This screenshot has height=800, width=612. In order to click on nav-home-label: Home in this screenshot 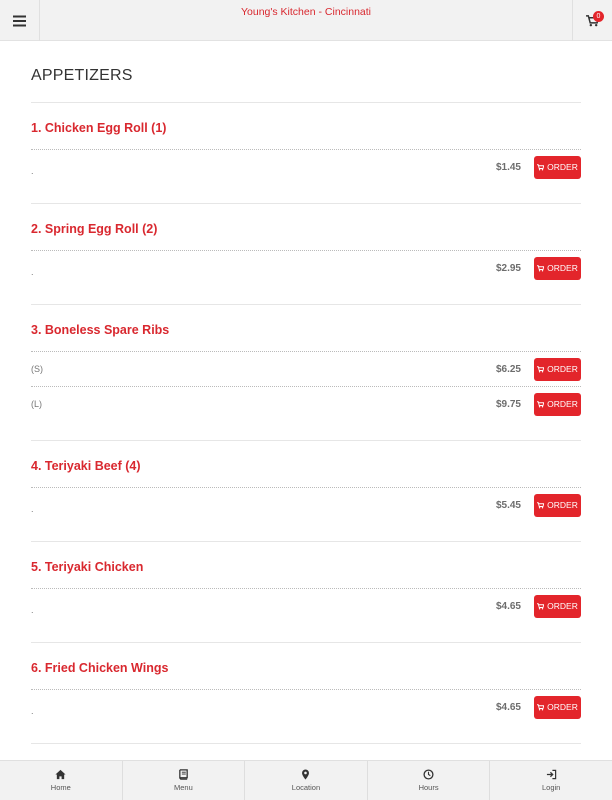, I will do `click(60, 787)`.